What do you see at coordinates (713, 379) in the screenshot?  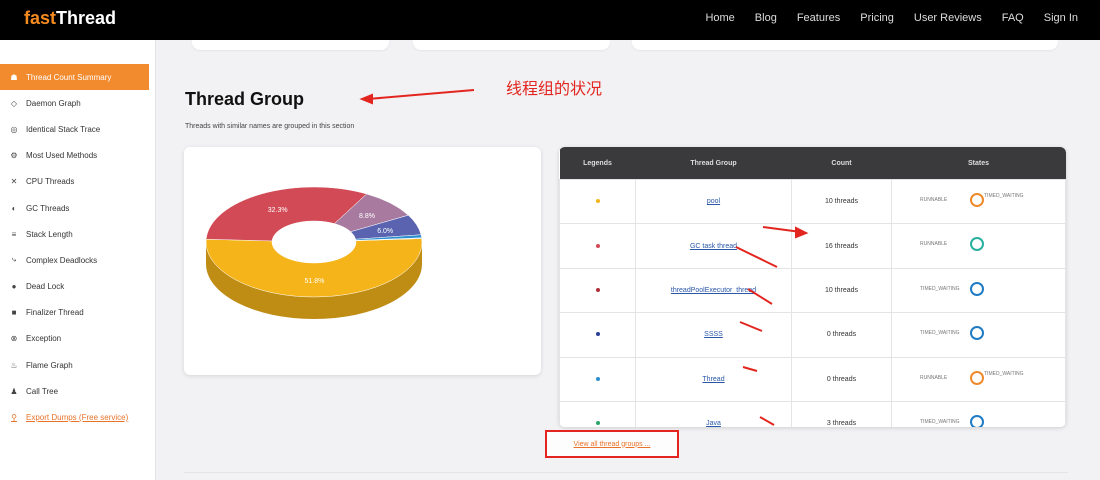 I see `thread-group-link: Thread` at bounding box center [713, 379].